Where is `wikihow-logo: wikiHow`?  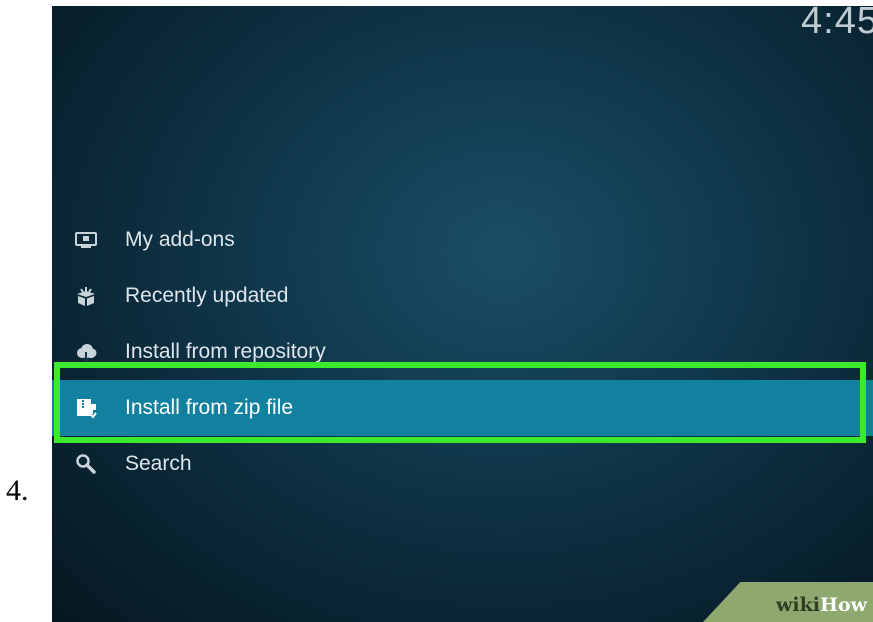 wikihow-logo: wikiHow is located at coordinates (821, 605).